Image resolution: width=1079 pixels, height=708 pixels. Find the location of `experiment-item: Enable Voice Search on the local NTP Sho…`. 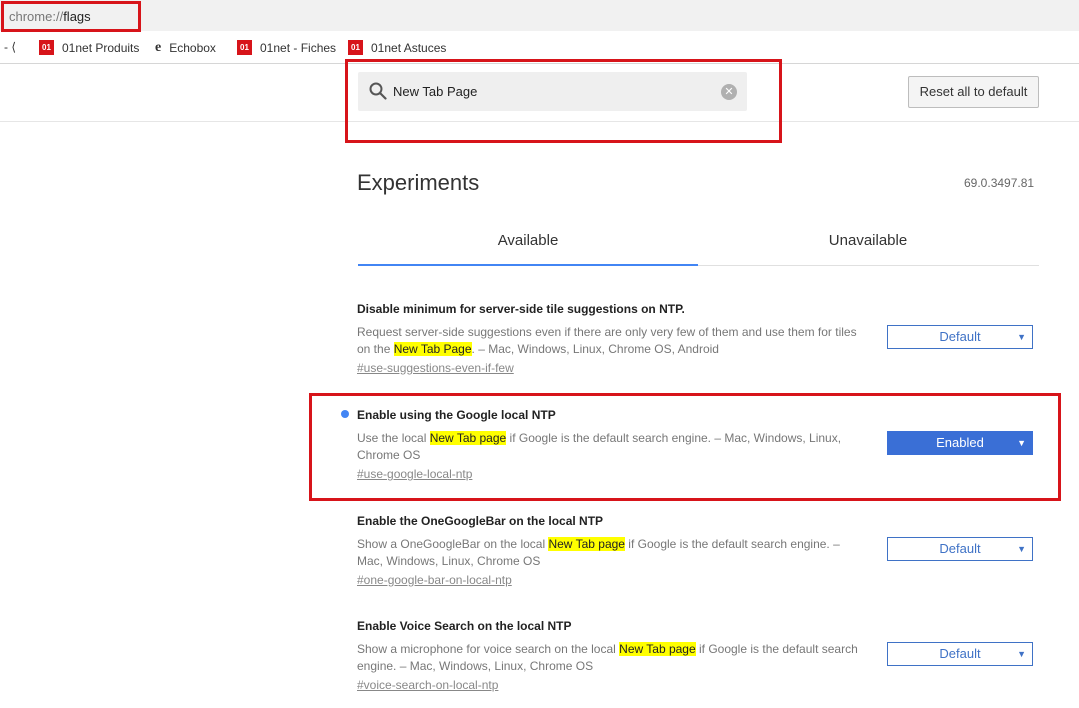

experiment-item: Enable Voice Search on the local NTP Sho… is located at coordinates (617, 655).